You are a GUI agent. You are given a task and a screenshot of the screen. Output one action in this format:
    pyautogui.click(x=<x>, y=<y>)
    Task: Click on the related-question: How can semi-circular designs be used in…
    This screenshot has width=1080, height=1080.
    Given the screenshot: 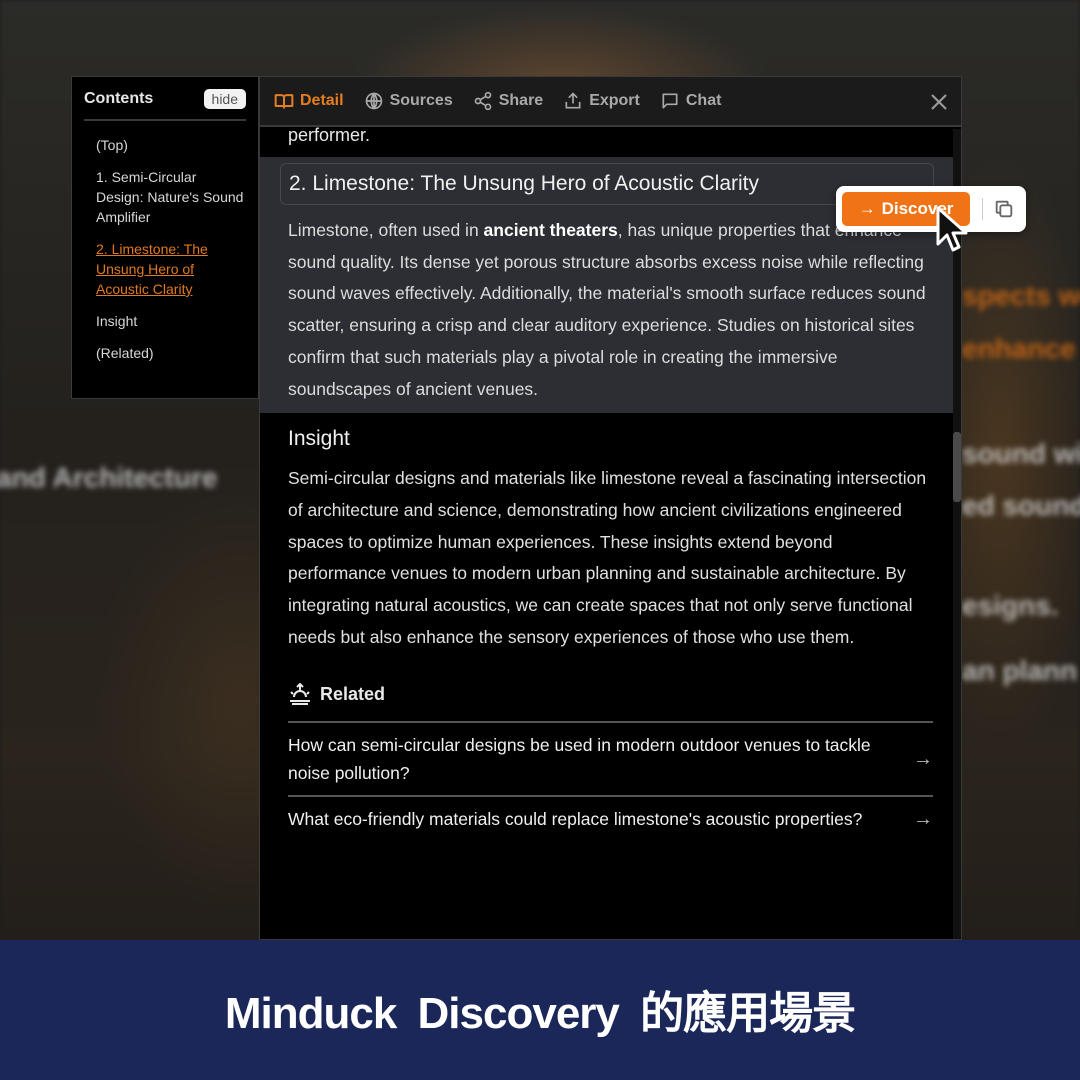 What is the action you would take?
    pyautogui.click(x=610, y=758)
    